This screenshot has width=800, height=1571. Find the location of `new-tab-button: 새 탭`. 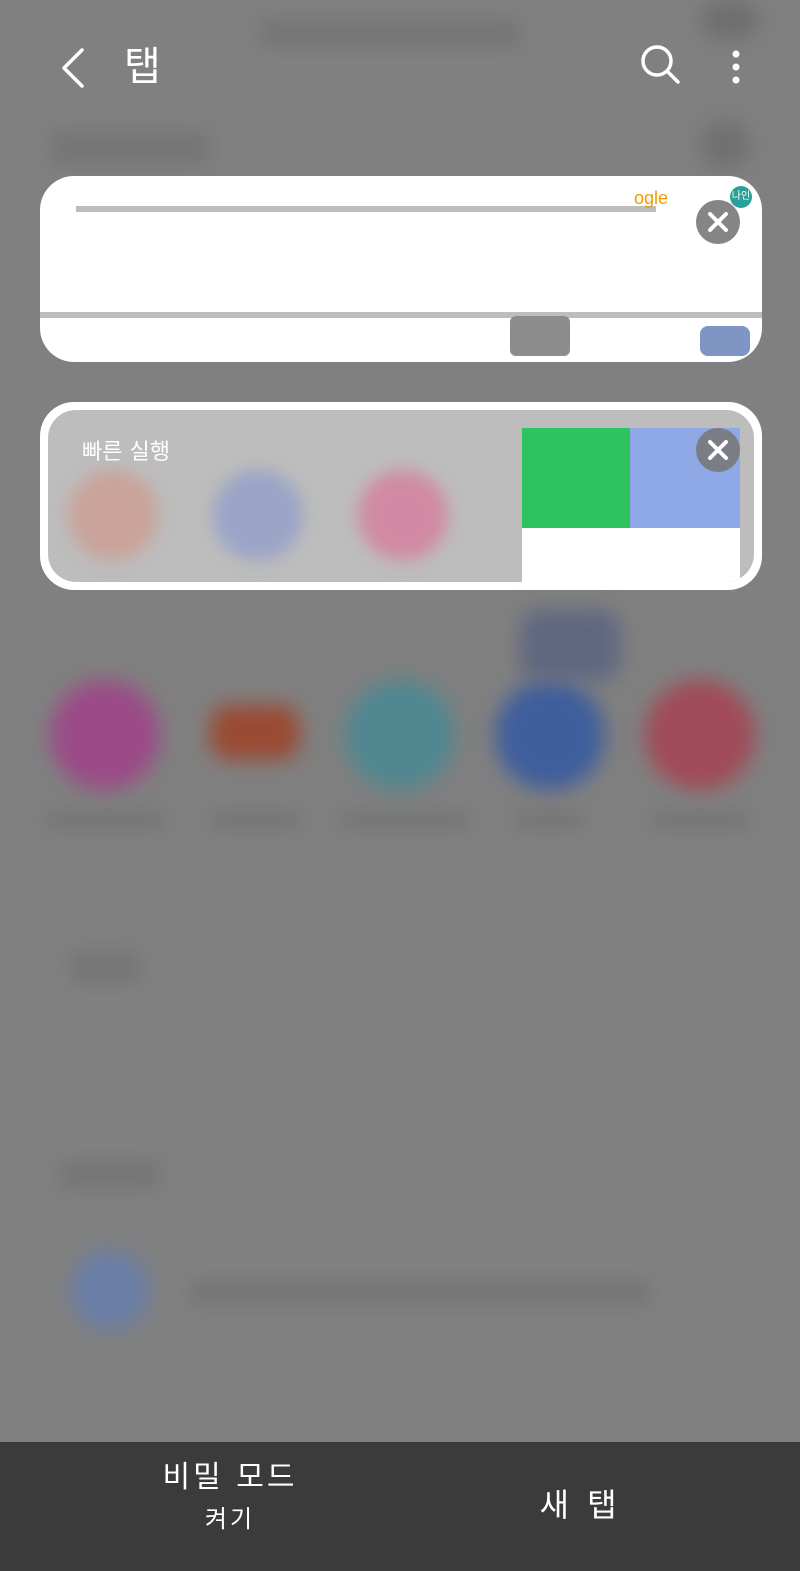

new-tab-button: 새 탭 is located at coordinates (580, 1503).